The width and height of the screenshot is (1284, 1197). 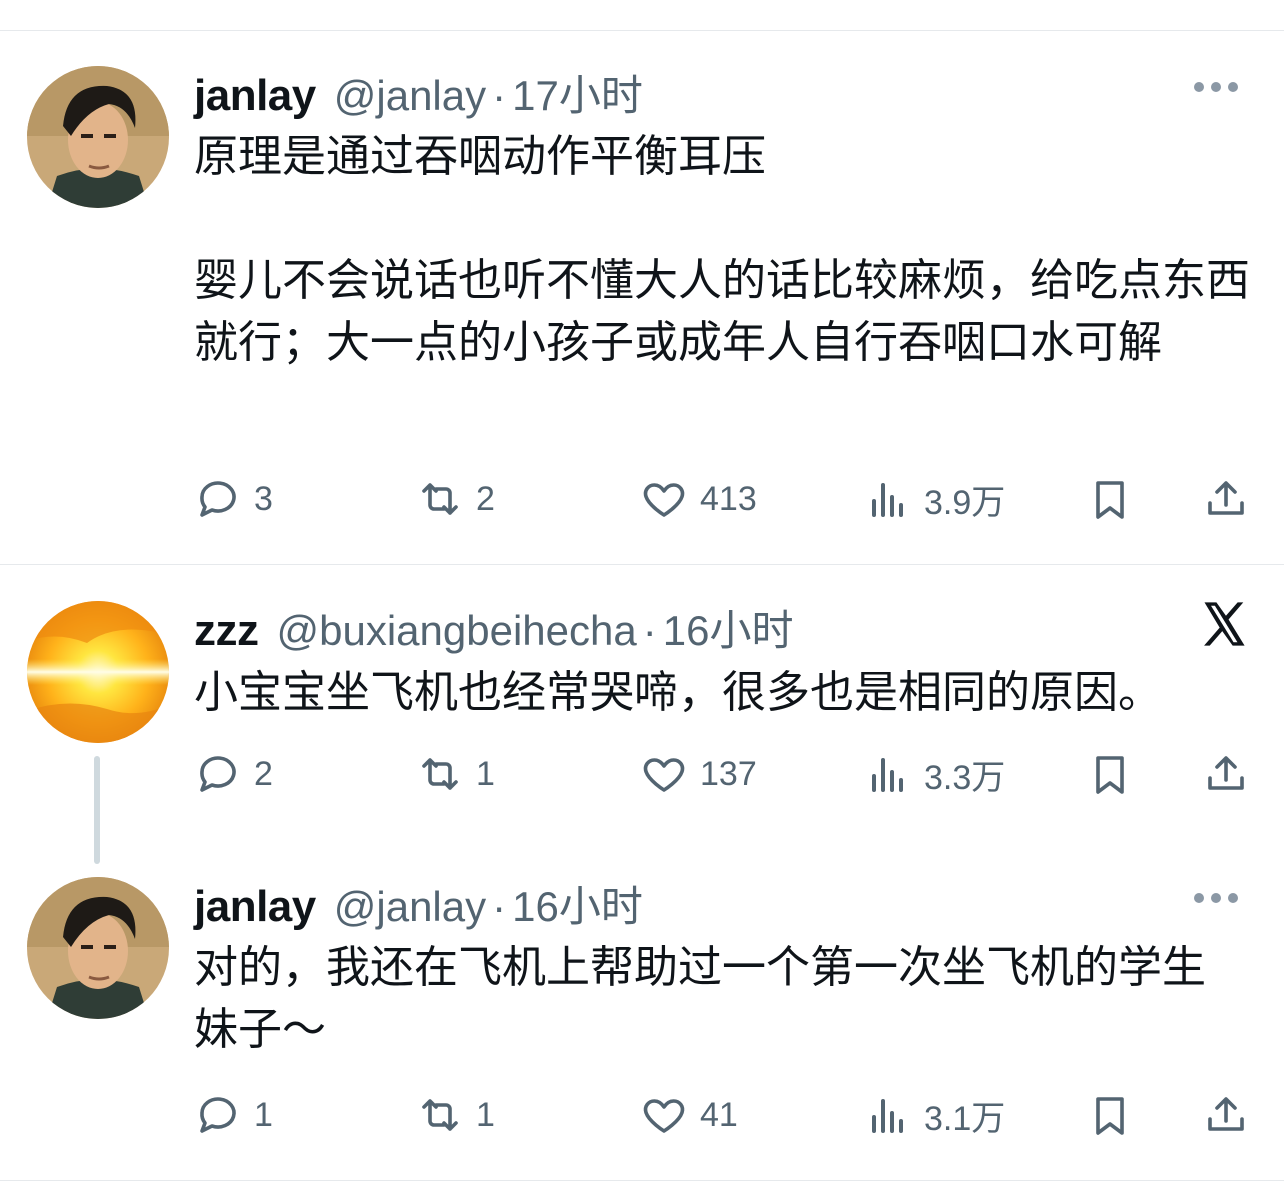 I want to click on like-count: 137, so click(x=728, y=773).